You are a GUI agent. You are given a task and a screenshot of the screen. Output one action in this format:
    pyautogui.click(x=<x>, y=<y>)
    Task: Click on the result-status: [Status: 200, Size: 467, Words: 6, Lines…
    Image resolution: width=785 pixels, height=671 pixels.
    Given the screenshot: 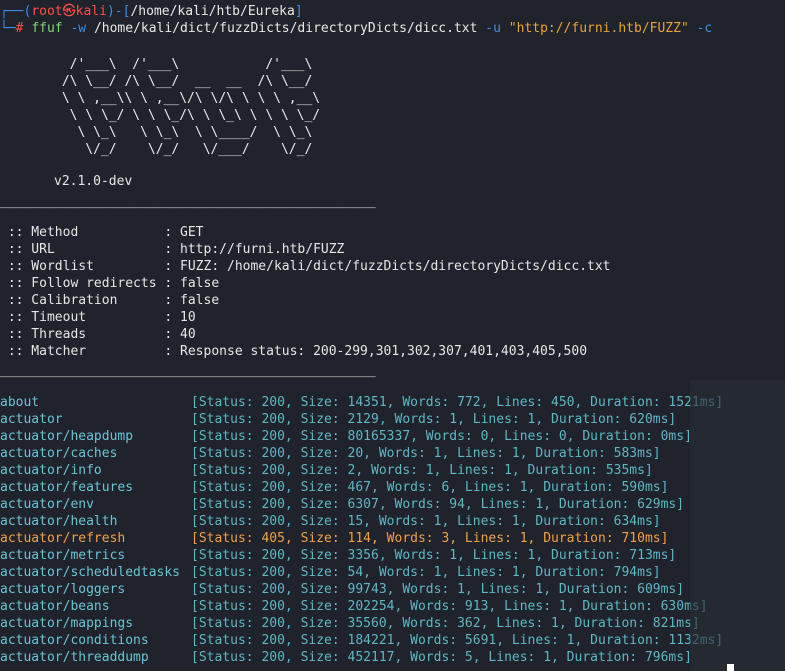 What is the action you would take?
    pyautogui.click(x=430, y=487)
    